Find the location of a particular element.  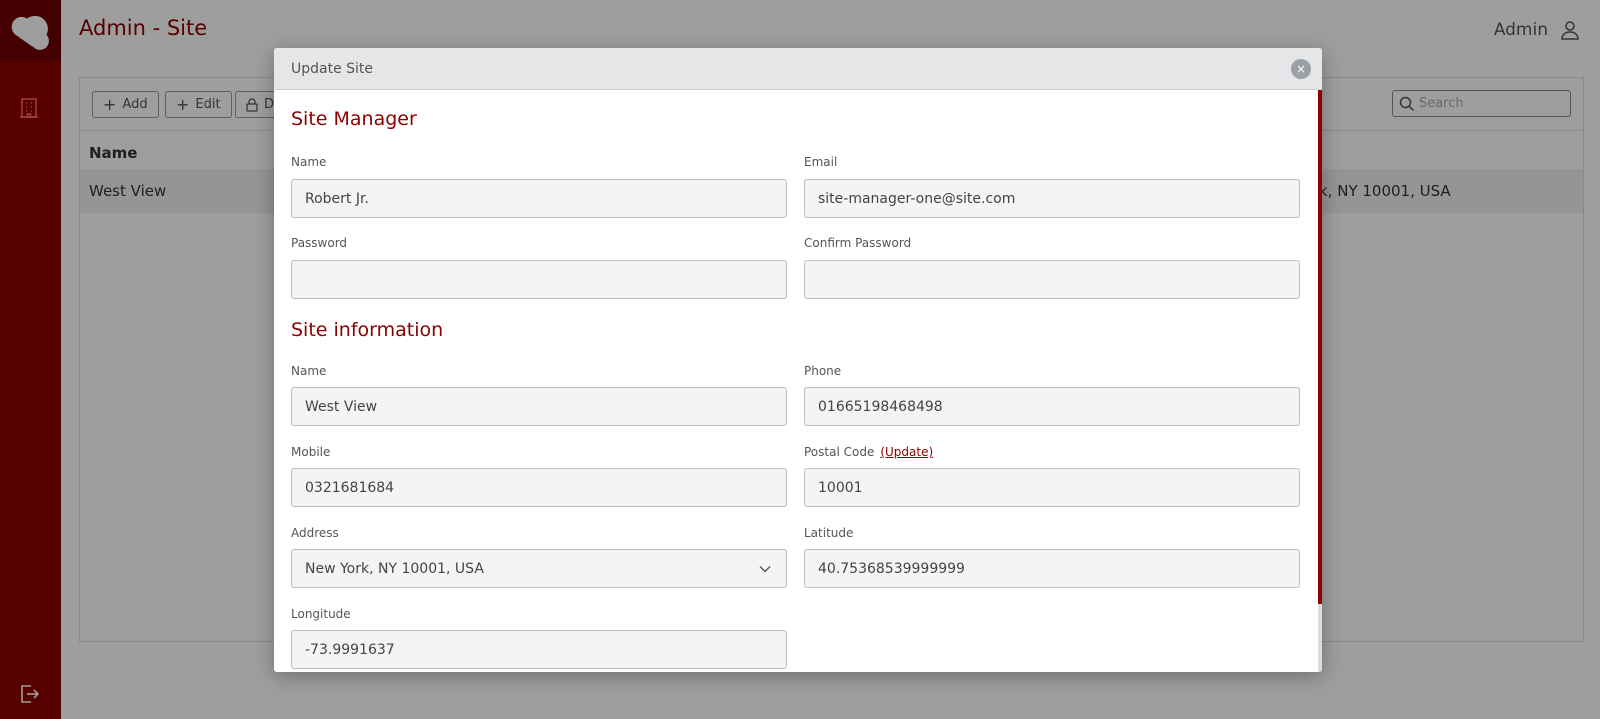

address-label: Address is located at coordinates (315, 533).